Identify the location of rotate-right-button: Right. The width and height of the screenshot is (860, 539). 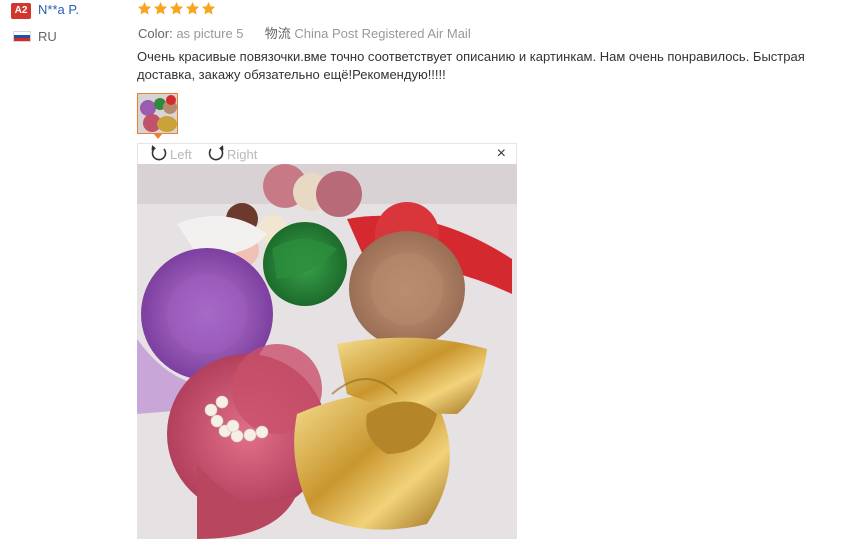
(231, 154).